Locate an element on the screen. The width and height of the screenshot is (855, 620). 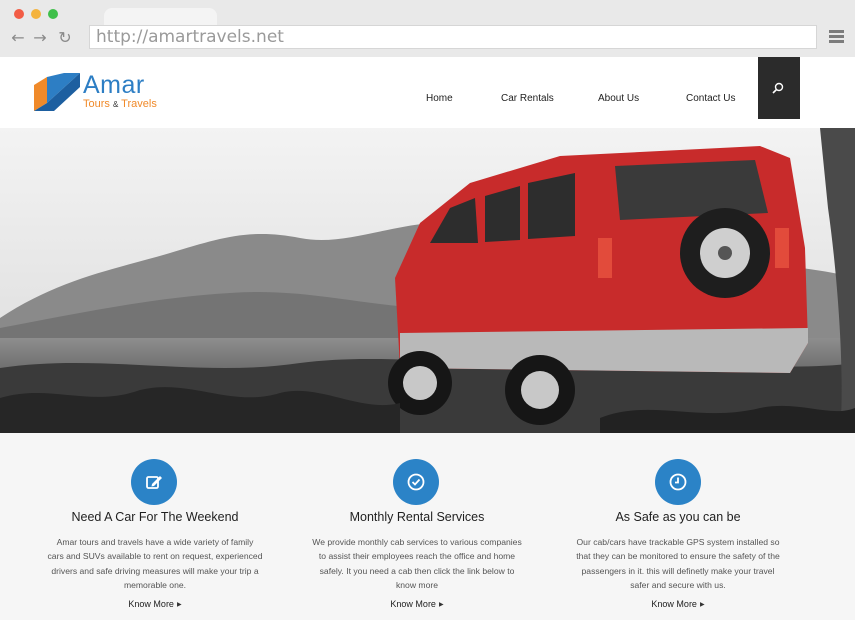
address-bar: http://amartravels.net is located at coordinates (453, 37).